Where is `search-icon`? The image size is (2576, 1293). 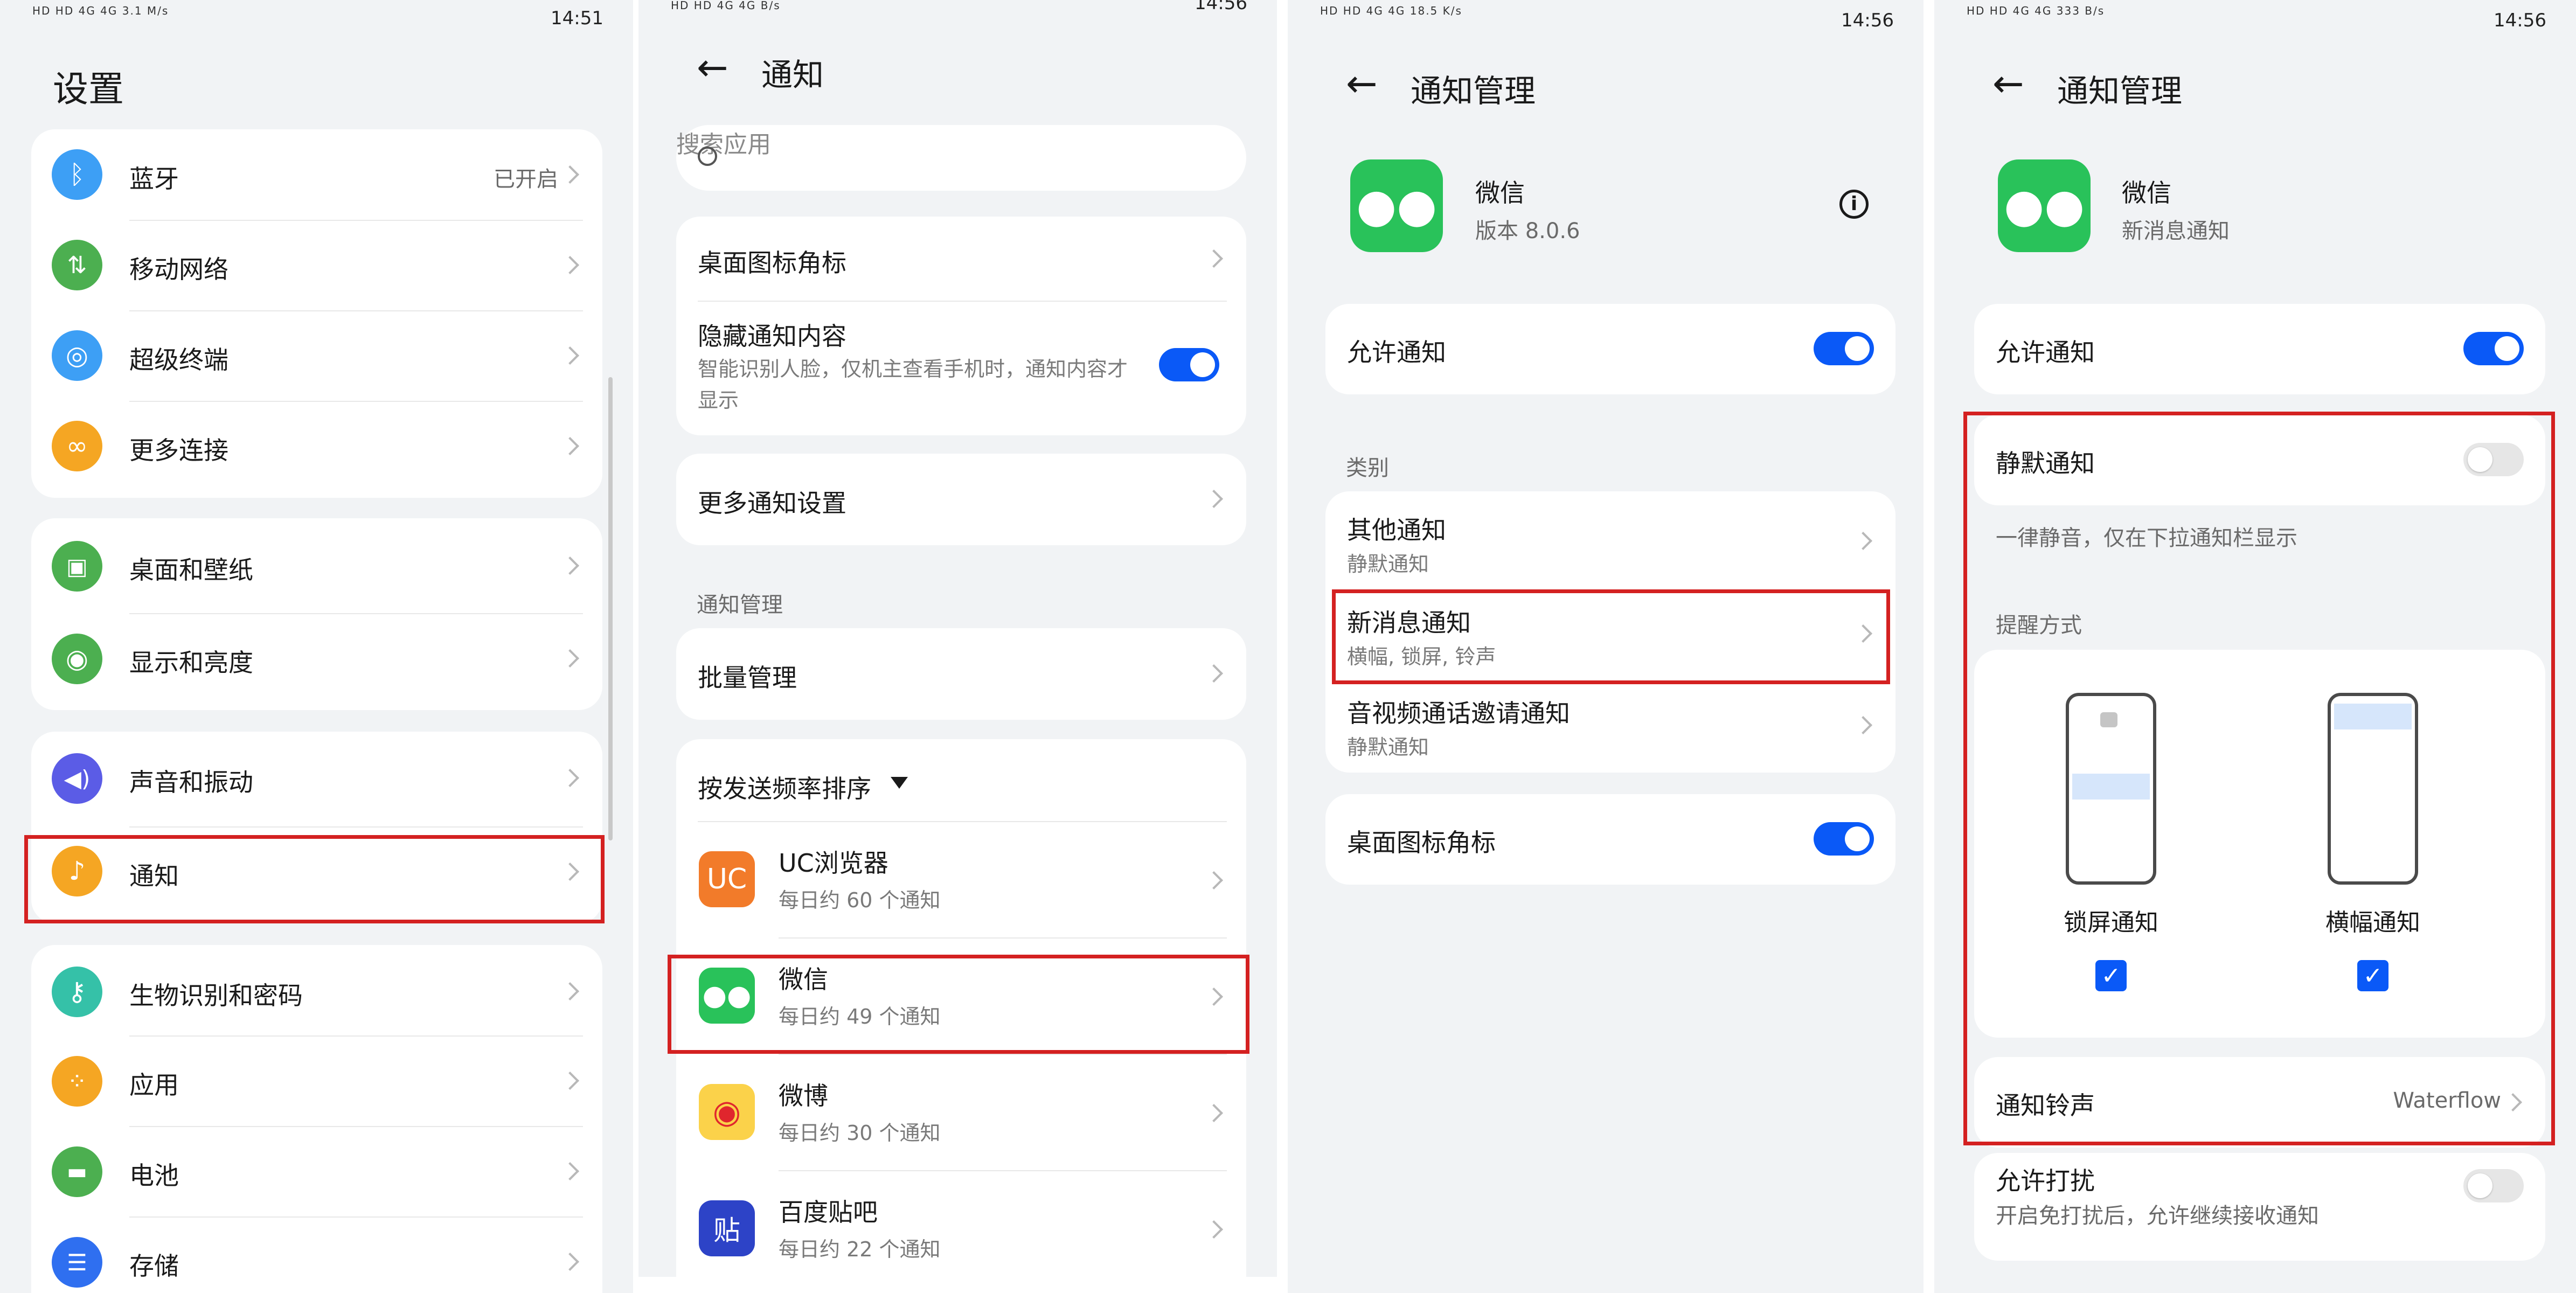 search-icon is located at coordinates (707, 156).